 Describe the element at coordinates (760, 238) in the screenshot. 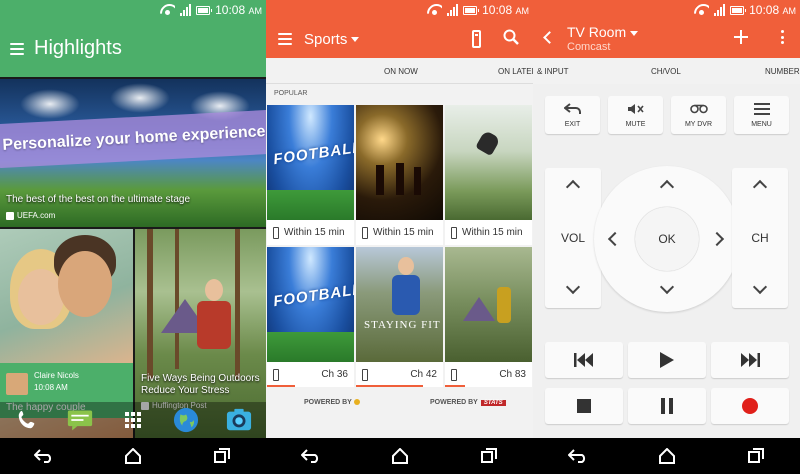

I see `channel-label: CH` at that location.